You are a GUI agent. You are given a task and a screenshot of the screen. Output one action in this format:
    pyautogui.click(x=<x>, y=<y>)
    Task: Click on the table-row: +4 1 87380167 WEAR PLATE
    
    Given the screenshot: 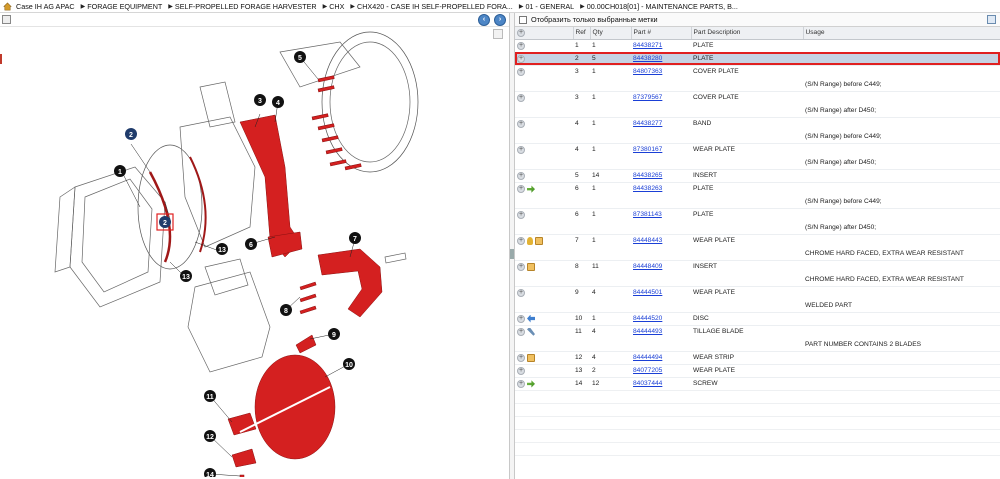 What is the action you would take?
    pyautogui.click(x=757, y=149)
    